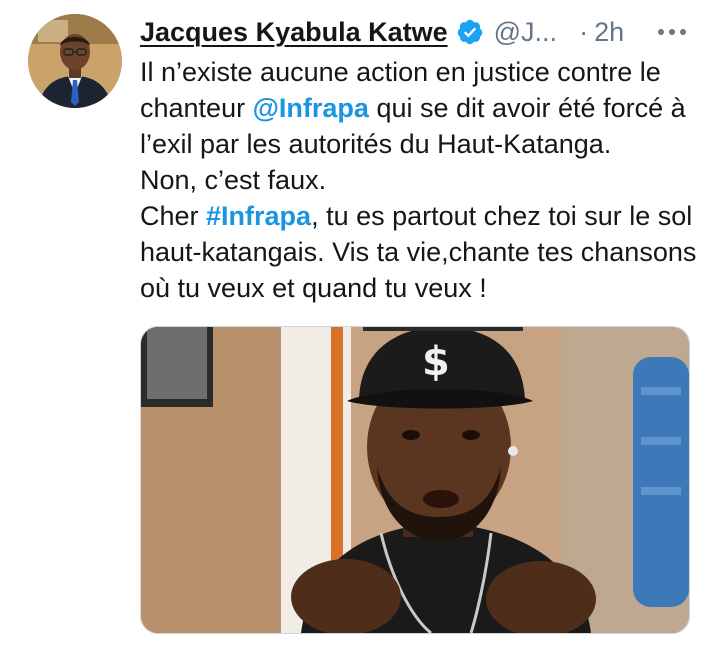 The width and height of the screenshot is (720, 650). Describe the element at coordinates (258, 216) in the screenshot. I see `hashtag-link: #Infrapa` at that location.